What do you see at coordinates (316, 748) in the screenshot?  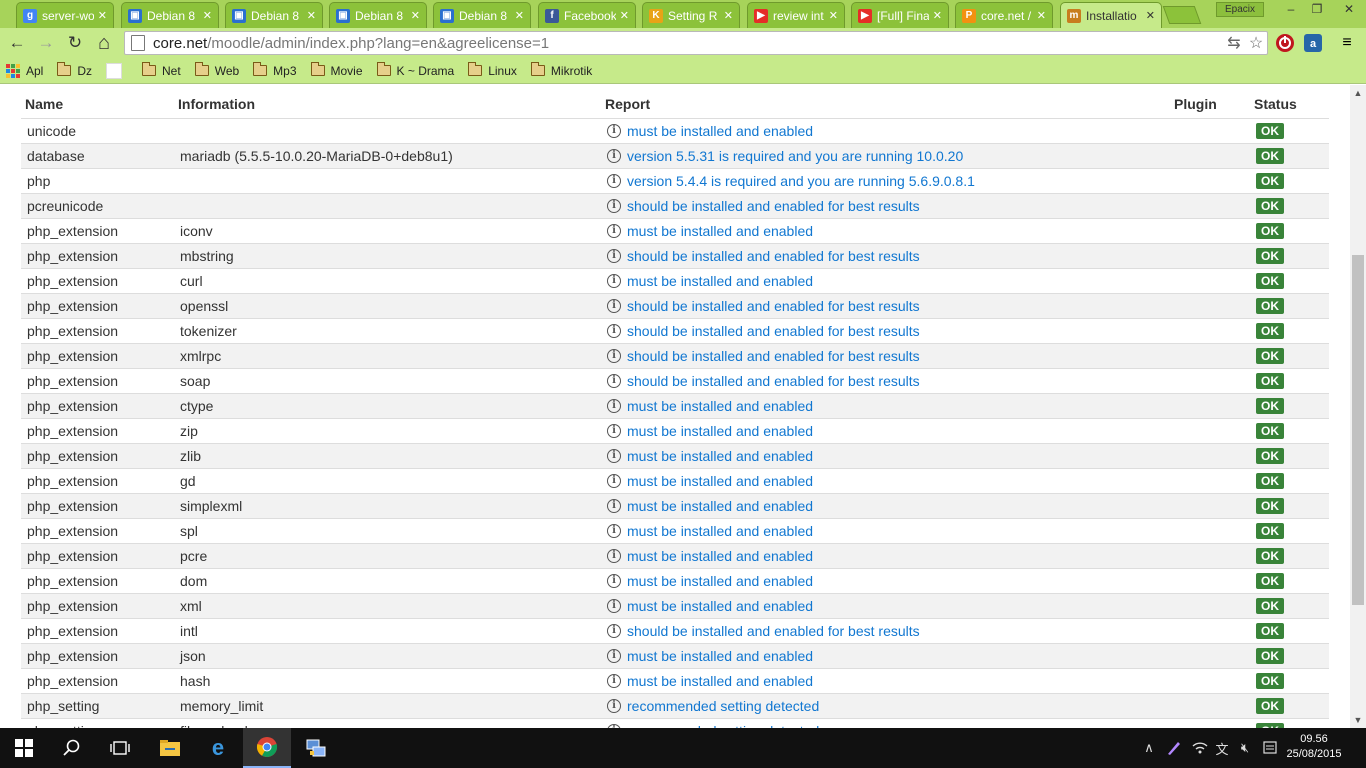 I see `network-app-button` at bounding box center [316, 748].